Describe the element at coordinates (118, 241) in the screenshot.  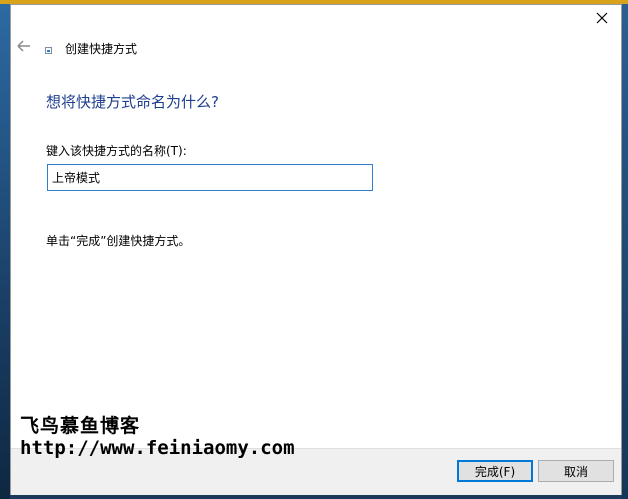
I see `finish-hint-text: 单击“完成”创建快捷方式。` at that location.